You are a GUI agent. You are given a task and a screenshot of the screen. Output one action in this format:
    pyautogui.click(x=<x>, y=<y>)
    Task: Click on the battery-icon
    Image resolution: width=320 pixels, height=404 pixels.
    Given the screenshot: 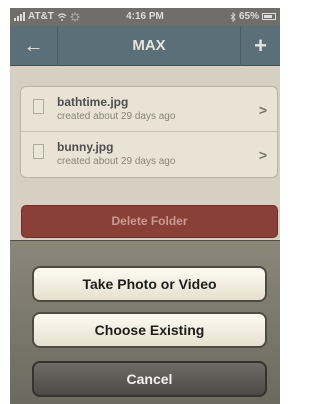 What is the action you would take?
    pyautogui.click(x=269, y=16)
    